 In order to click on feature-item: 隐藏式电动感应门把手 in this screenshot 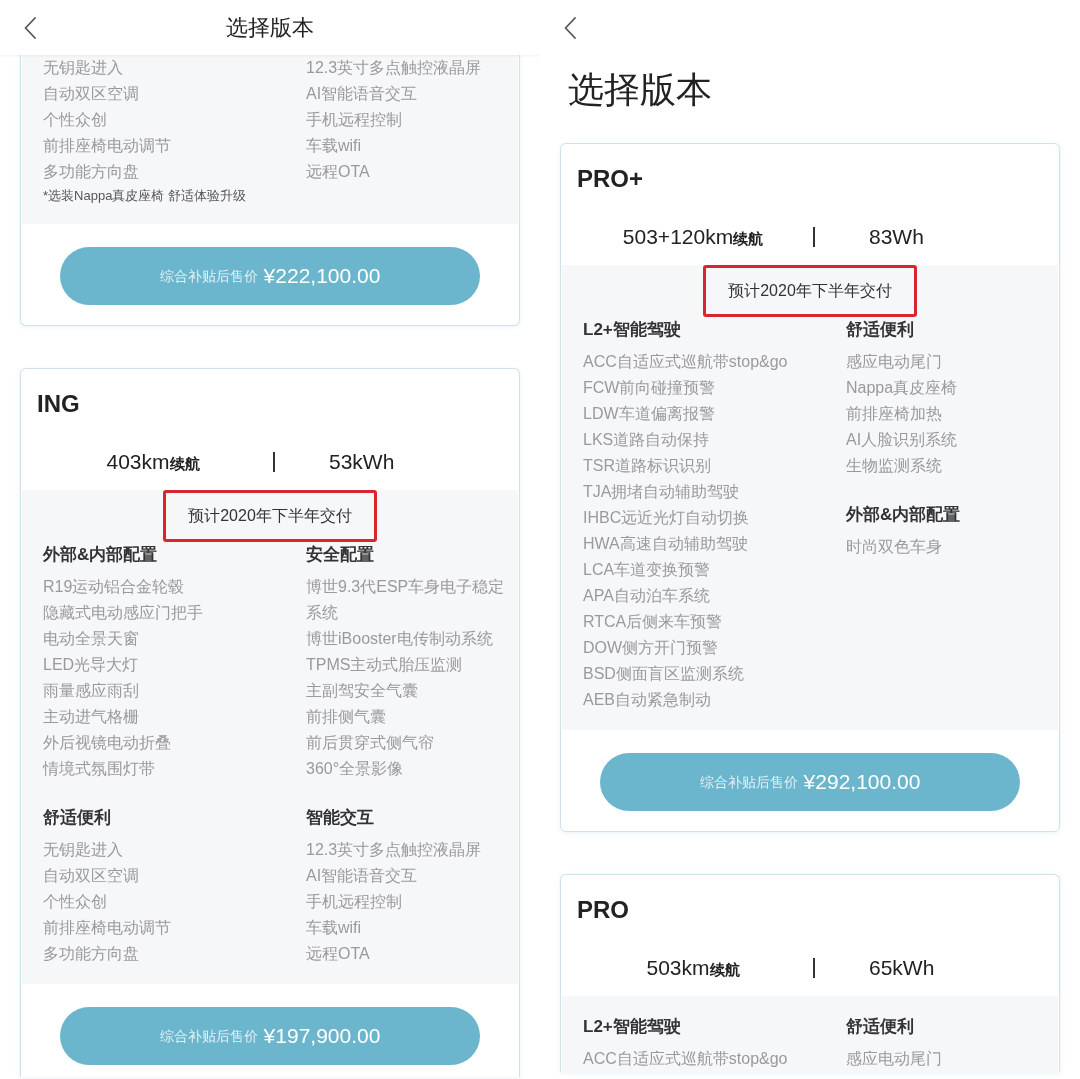, I will do `click(123, 613)`.